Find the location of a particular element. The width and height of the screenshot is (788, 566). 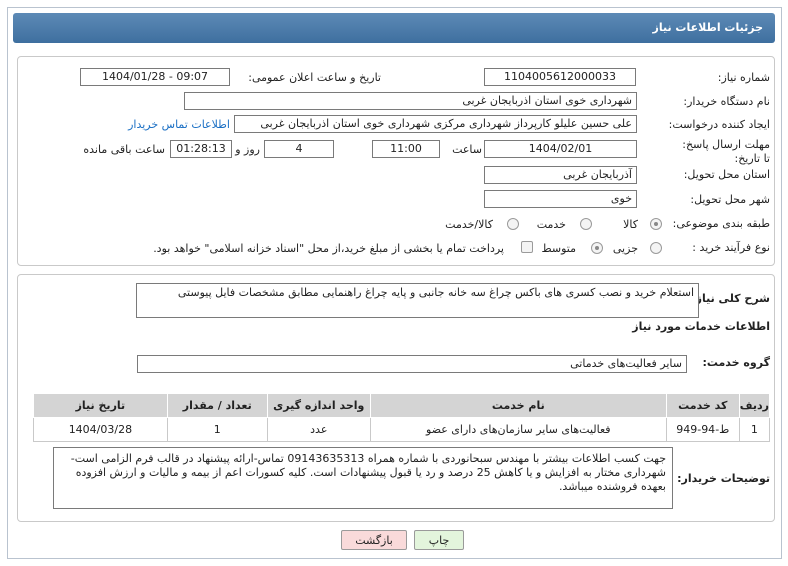

time-label: ساعت is located at coordinates (467, 149).